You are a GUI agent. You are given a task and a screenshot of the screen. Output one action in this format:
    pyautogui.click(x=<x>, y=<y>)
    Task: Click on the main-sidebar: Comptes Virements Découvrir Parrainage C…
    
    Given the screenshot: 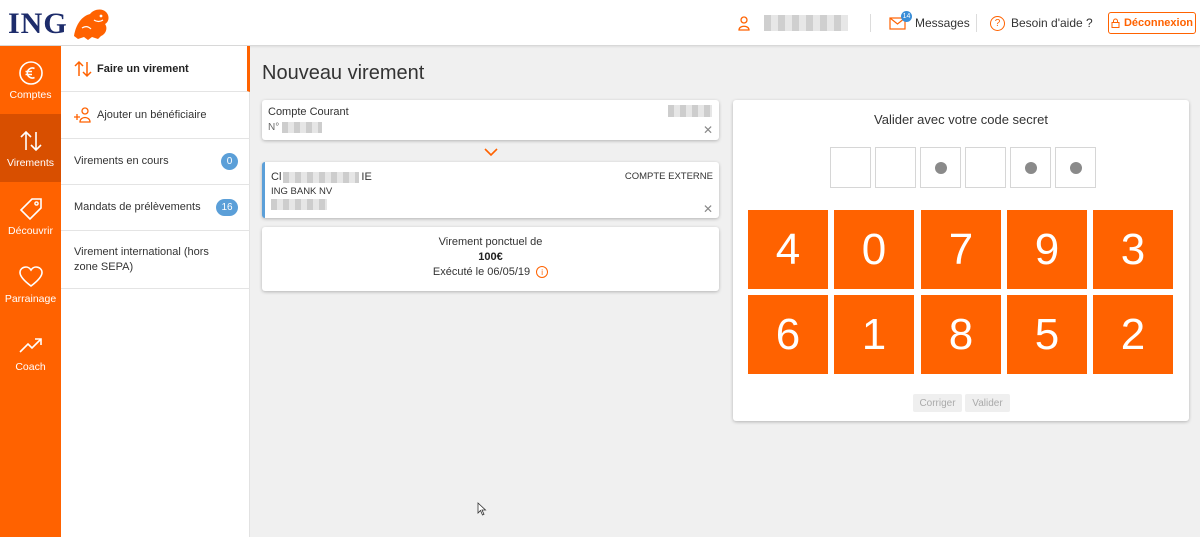 What is the action you would take?
    pyautogui.click(x=30, y=291)
    